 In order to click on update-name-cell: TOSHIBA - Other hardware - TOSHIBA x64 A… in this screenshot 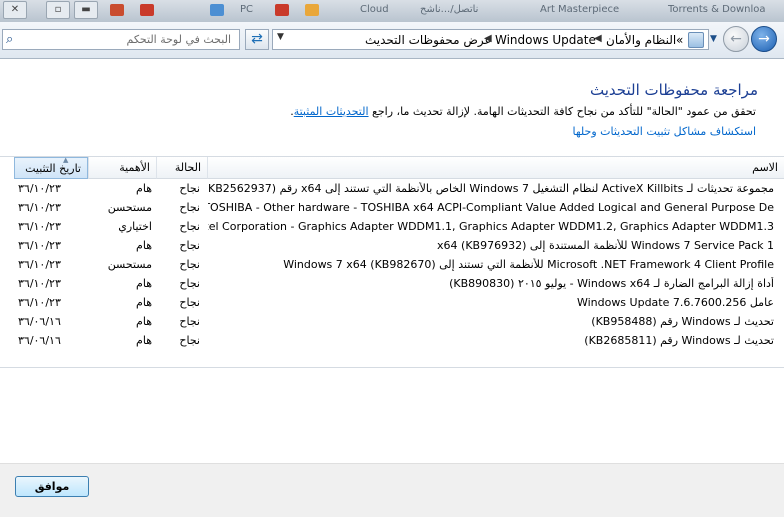, I will do `click(491, 207)`.